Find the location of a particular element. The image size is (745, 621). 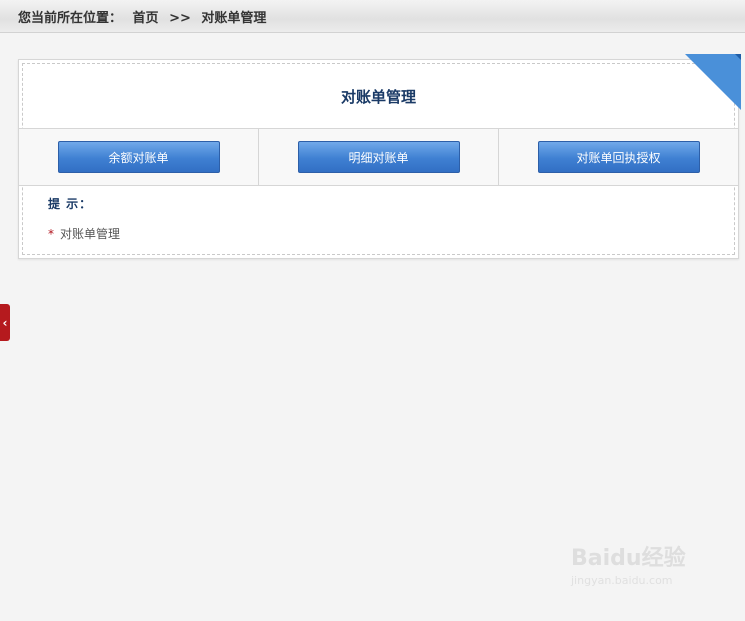

tip-item-text: 对账单管理 is located at coordinates (90, 234).